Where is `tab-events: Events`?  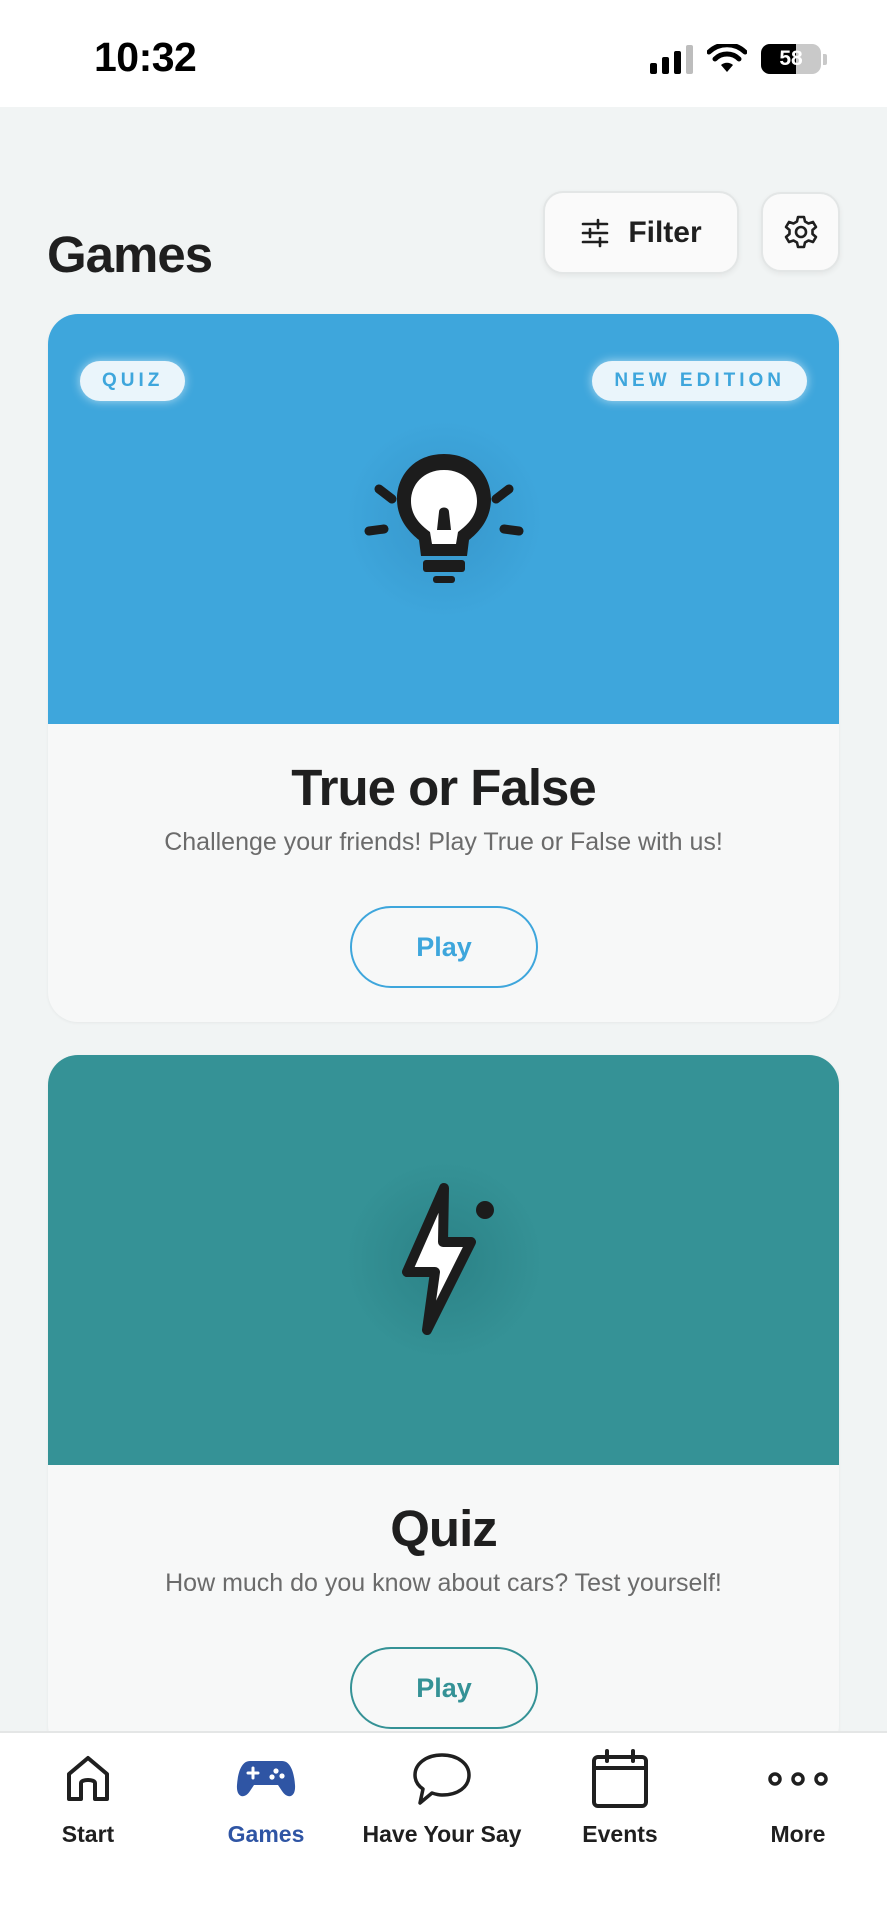 tab-events: Events is located at coordinates (620, 1802).